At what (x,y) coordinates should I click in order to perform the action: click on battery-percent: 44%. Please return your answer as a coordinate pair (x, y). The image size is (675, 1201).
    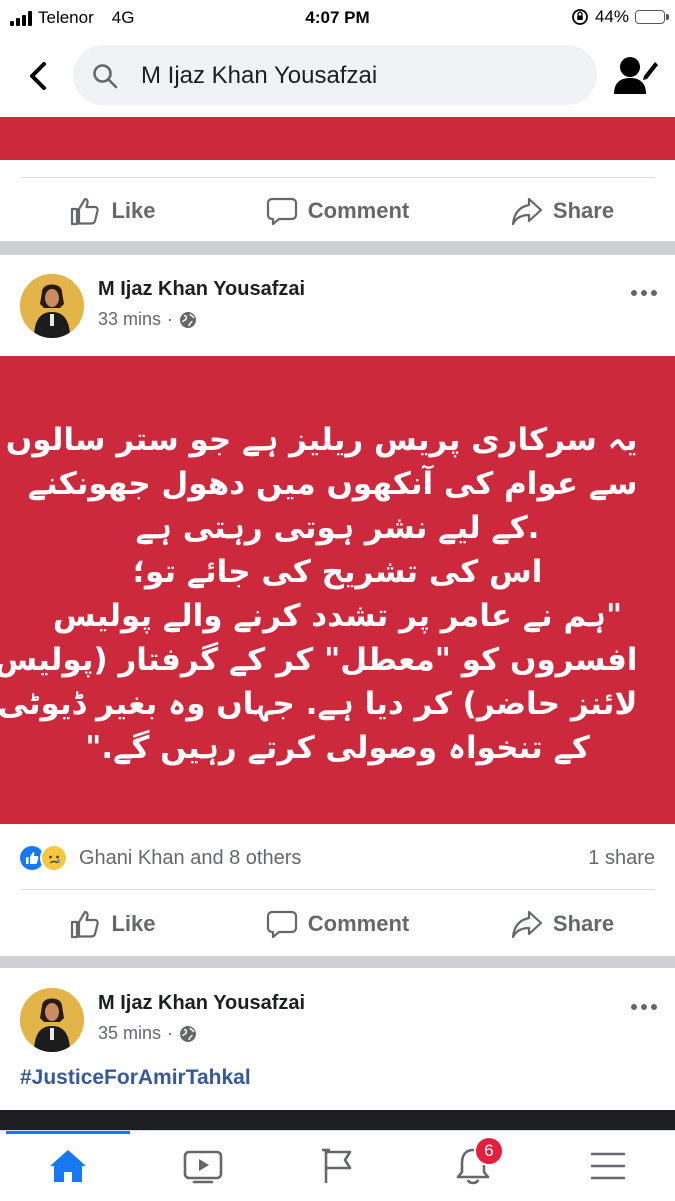
    Looking at the image, I should click on (611, 16).